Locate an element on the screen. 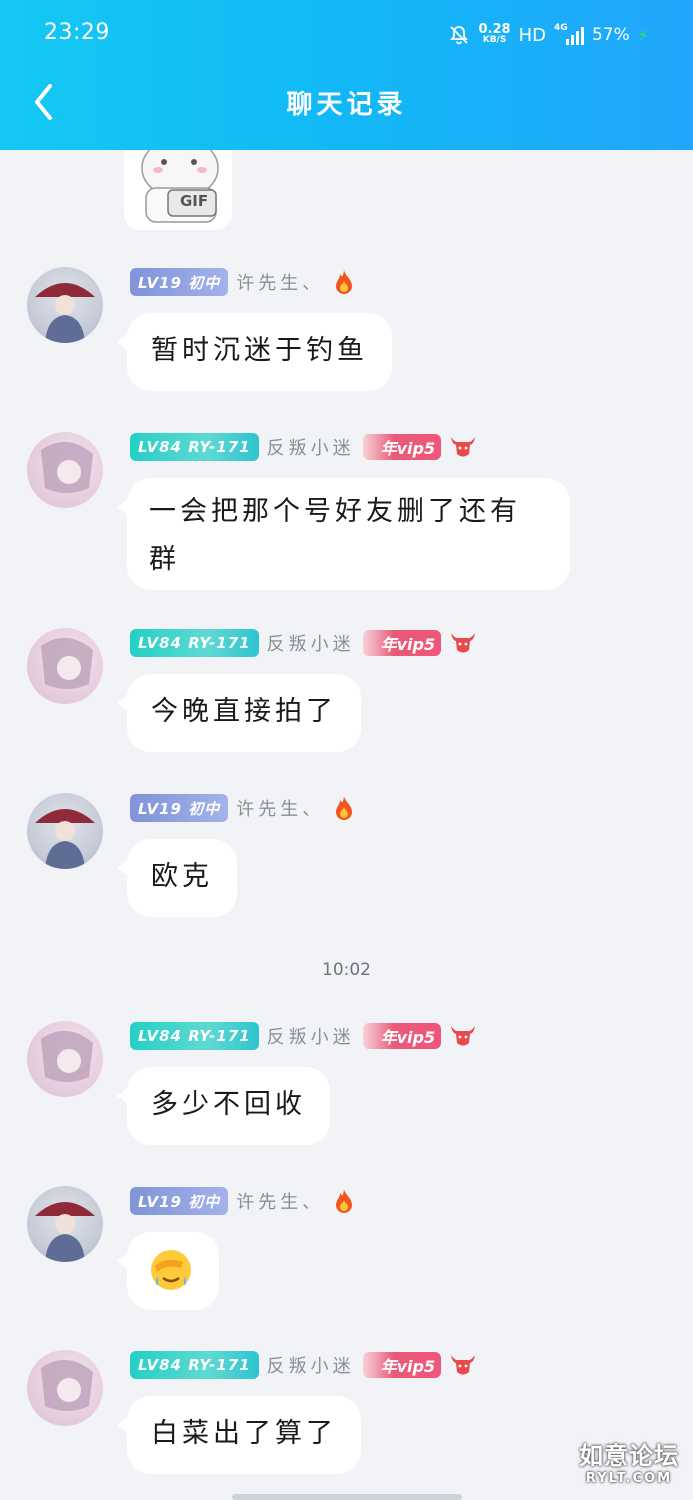 The image size is (693, 1500). watermark-title: 如意论坛 is located at coordinates (629, 1456).